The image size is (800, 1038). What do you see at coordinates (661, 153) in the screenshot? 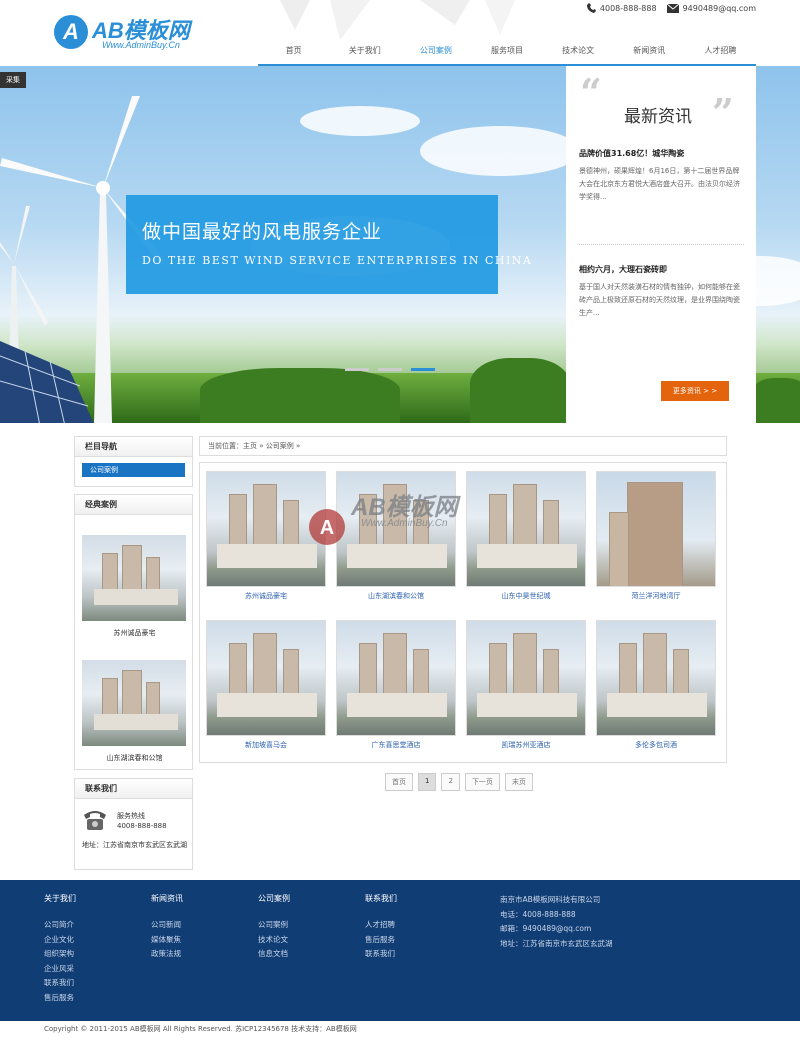
I see `news-item-title: 品牌价值31.68亿！城华陶瓷` at bounding box center [661, 153].